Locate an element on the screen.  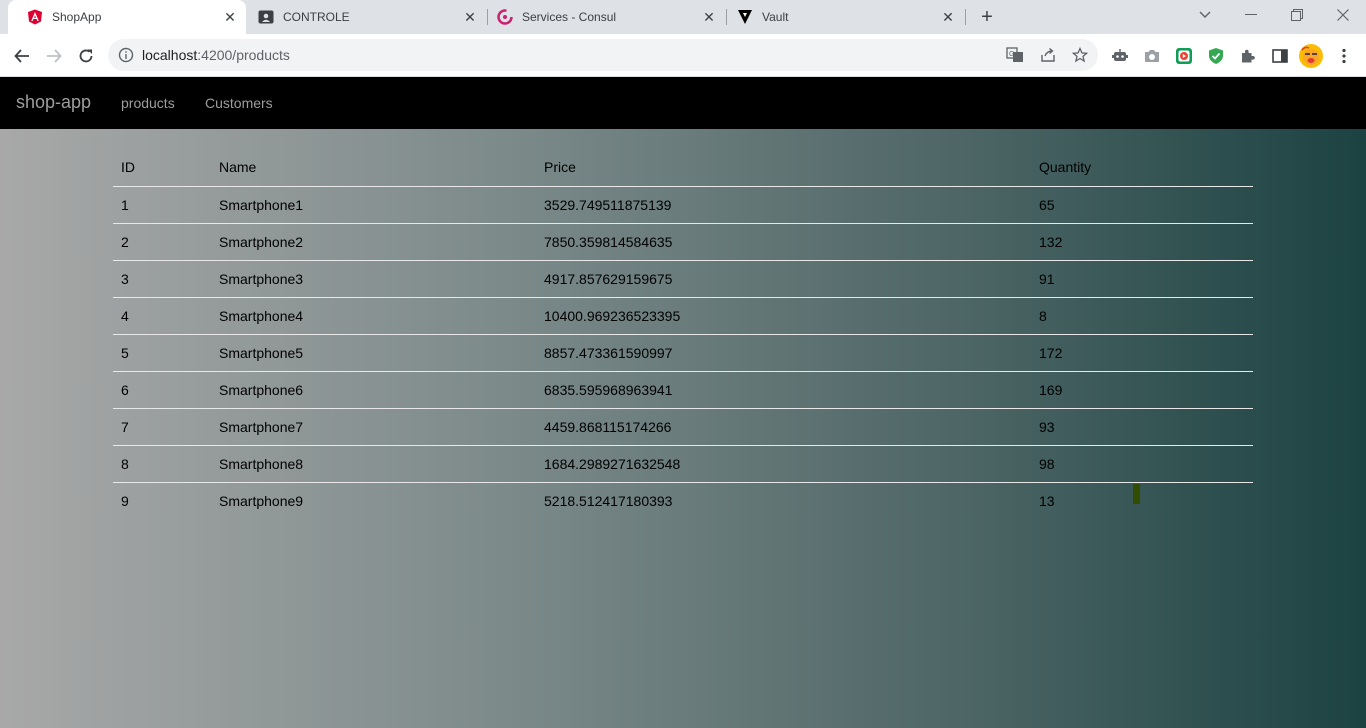
back-button is located at coordinates (22, 56).